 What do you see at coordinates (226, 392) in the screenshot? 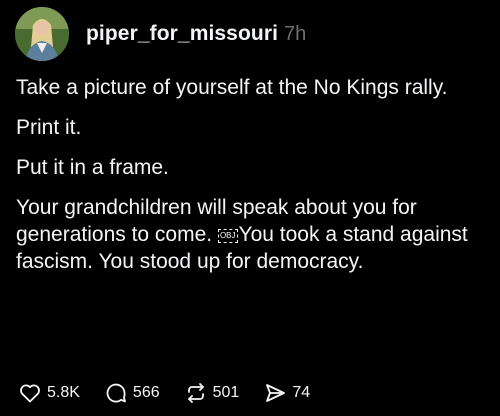
I see `repost-count: 501` at bounding box center [226, 392].